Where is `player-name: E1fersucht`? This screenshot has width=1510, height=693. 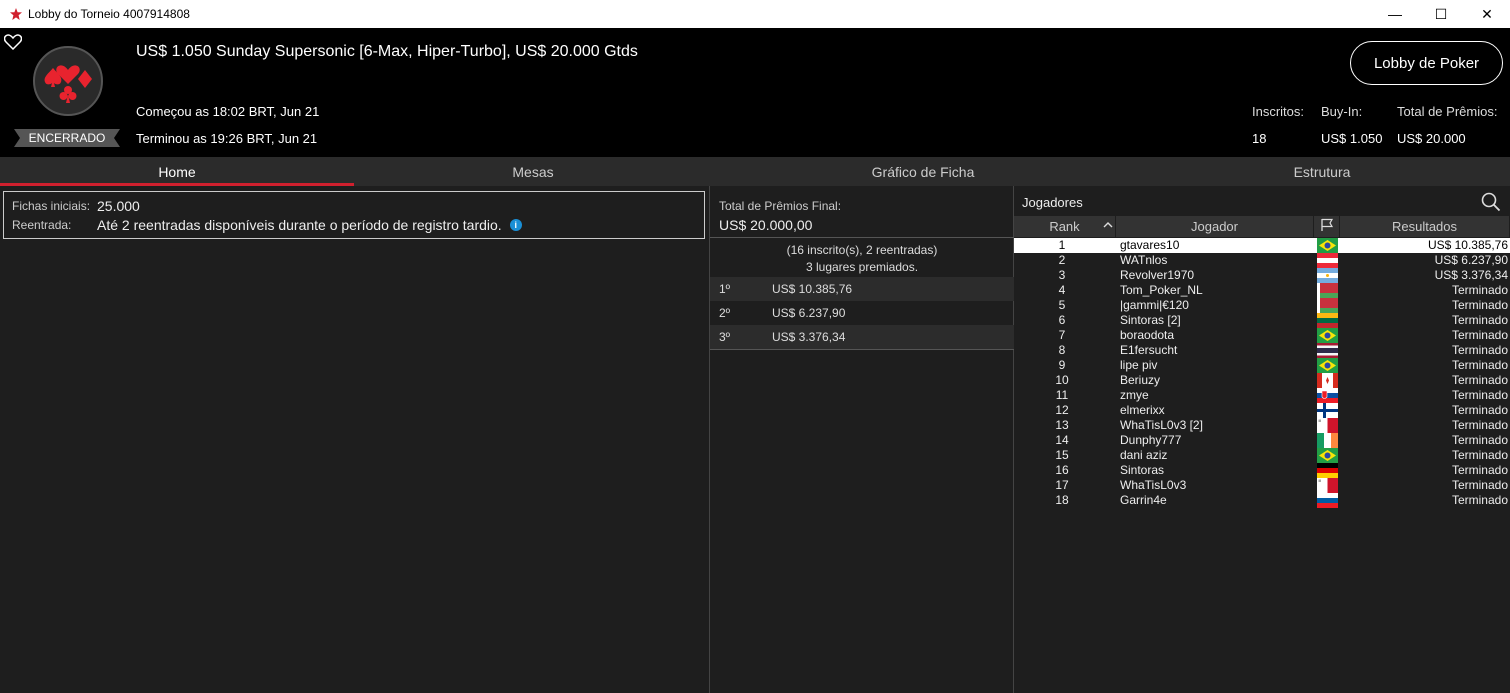
player-name: E1fersucht is located at coordinates (1149, 350).